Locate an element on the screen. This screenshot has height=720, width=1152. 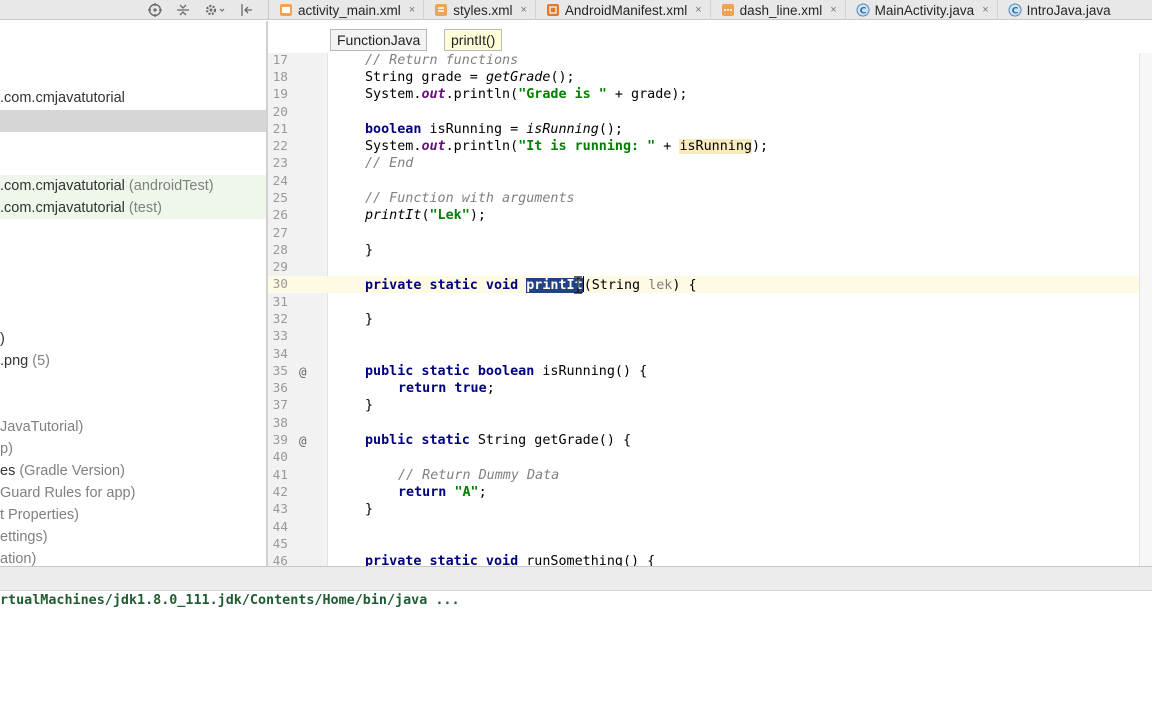
tree-item-sub: JavaTutorial) is located at coordinates (42, 427).